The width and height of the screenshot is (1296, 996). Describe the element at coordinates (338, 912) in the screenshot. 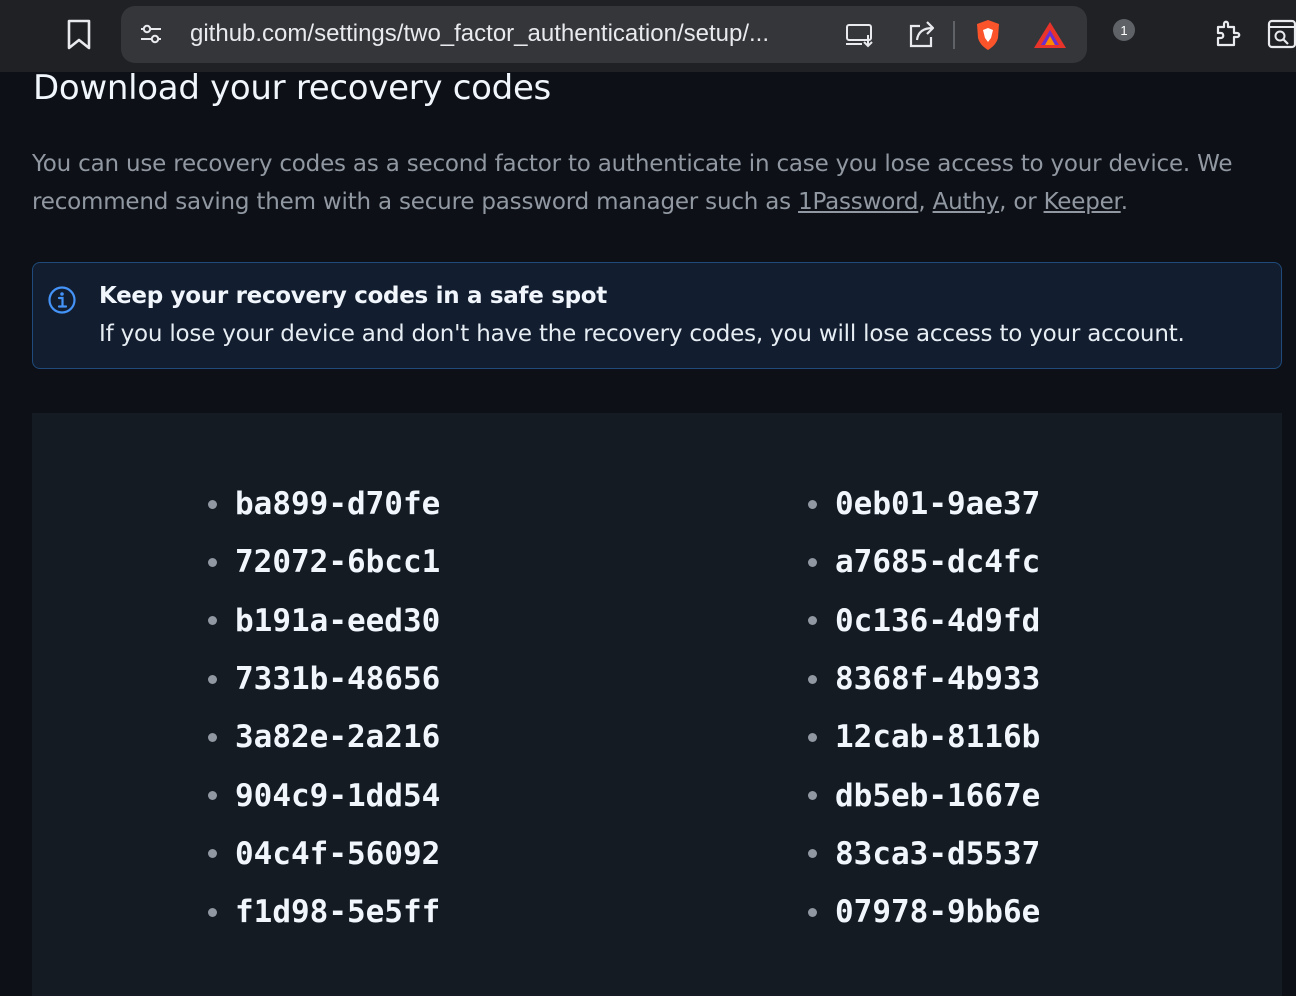

I see `code-text: f1d98-5e5ff` at that location.